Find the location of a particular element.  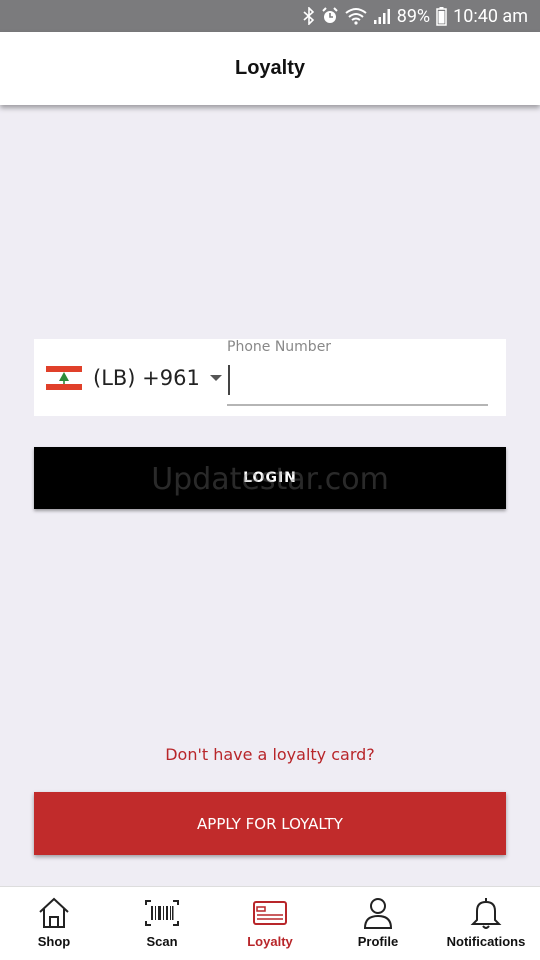

battery-percent: 89% is located at coordinates (413, 16).